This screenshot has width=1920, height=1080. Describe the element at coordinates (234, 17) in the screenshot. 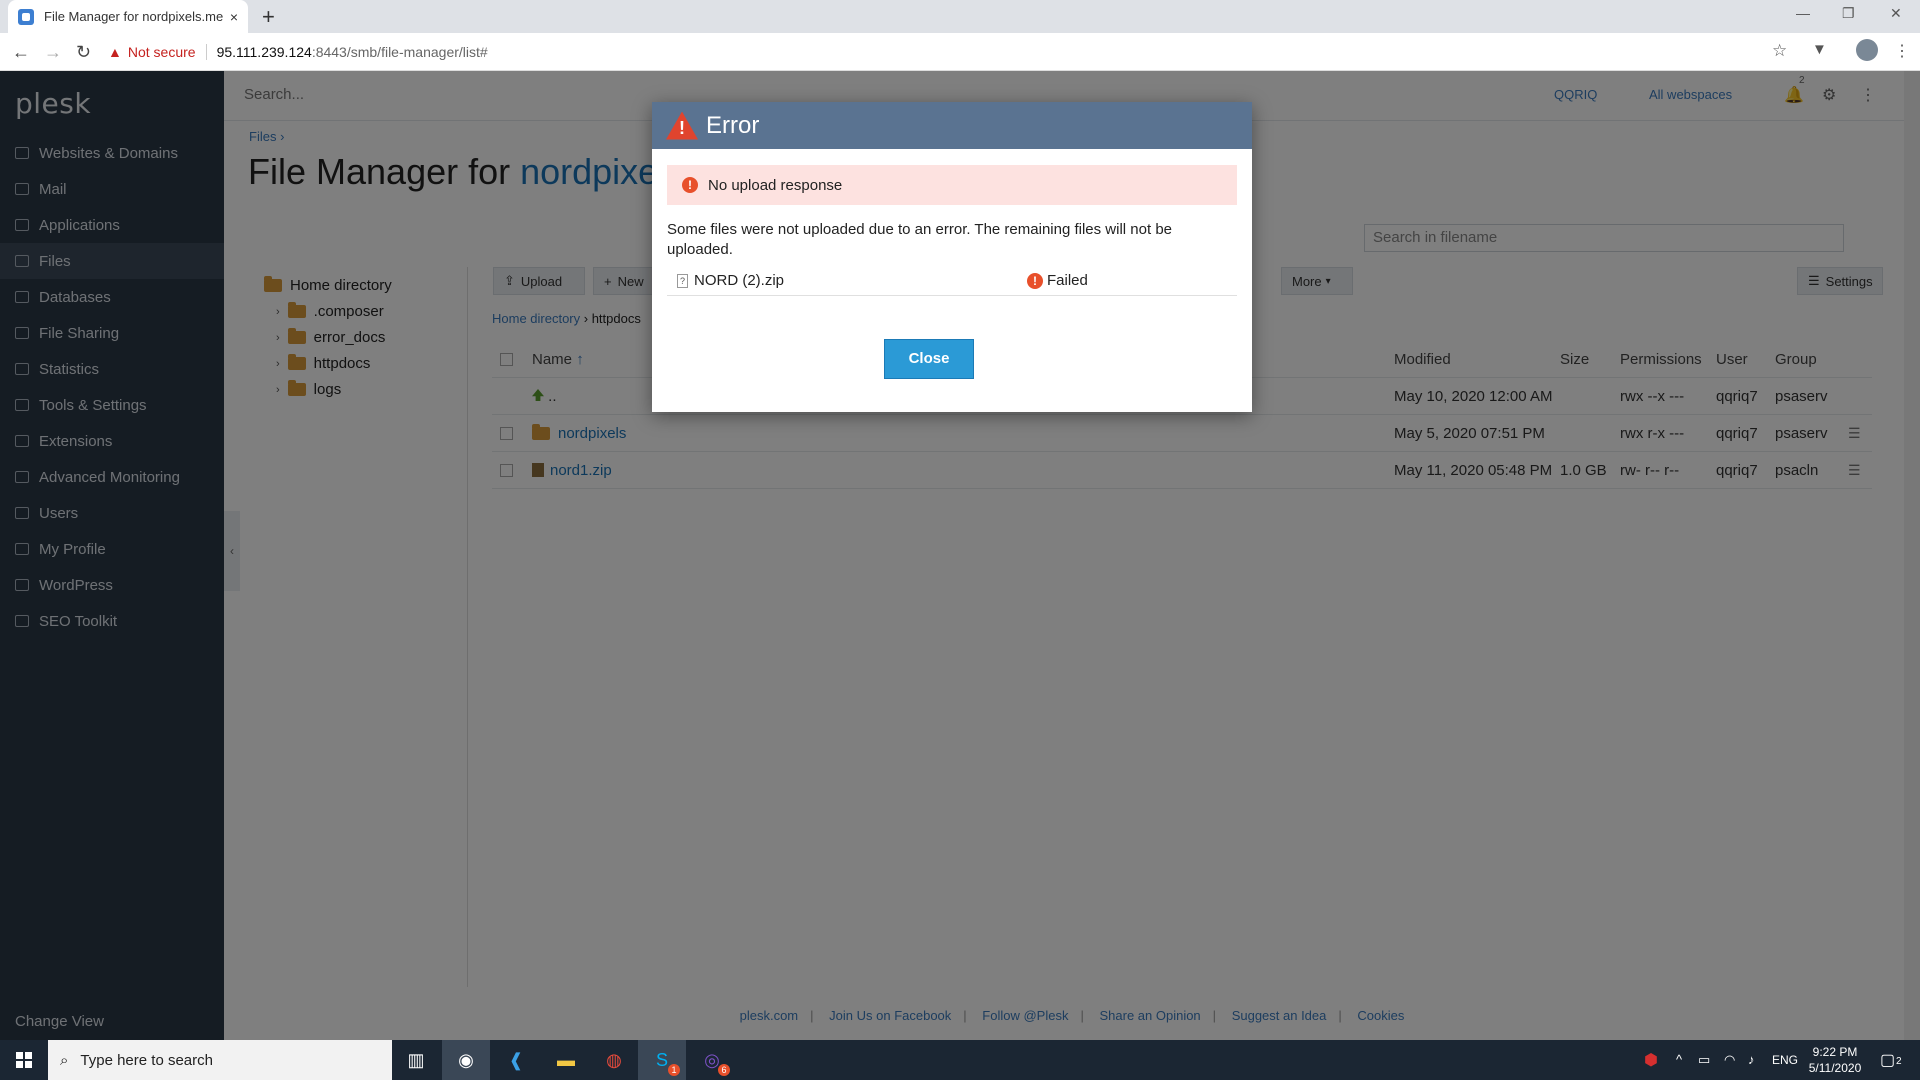

I see `close-tab-icon: ×` at that location.